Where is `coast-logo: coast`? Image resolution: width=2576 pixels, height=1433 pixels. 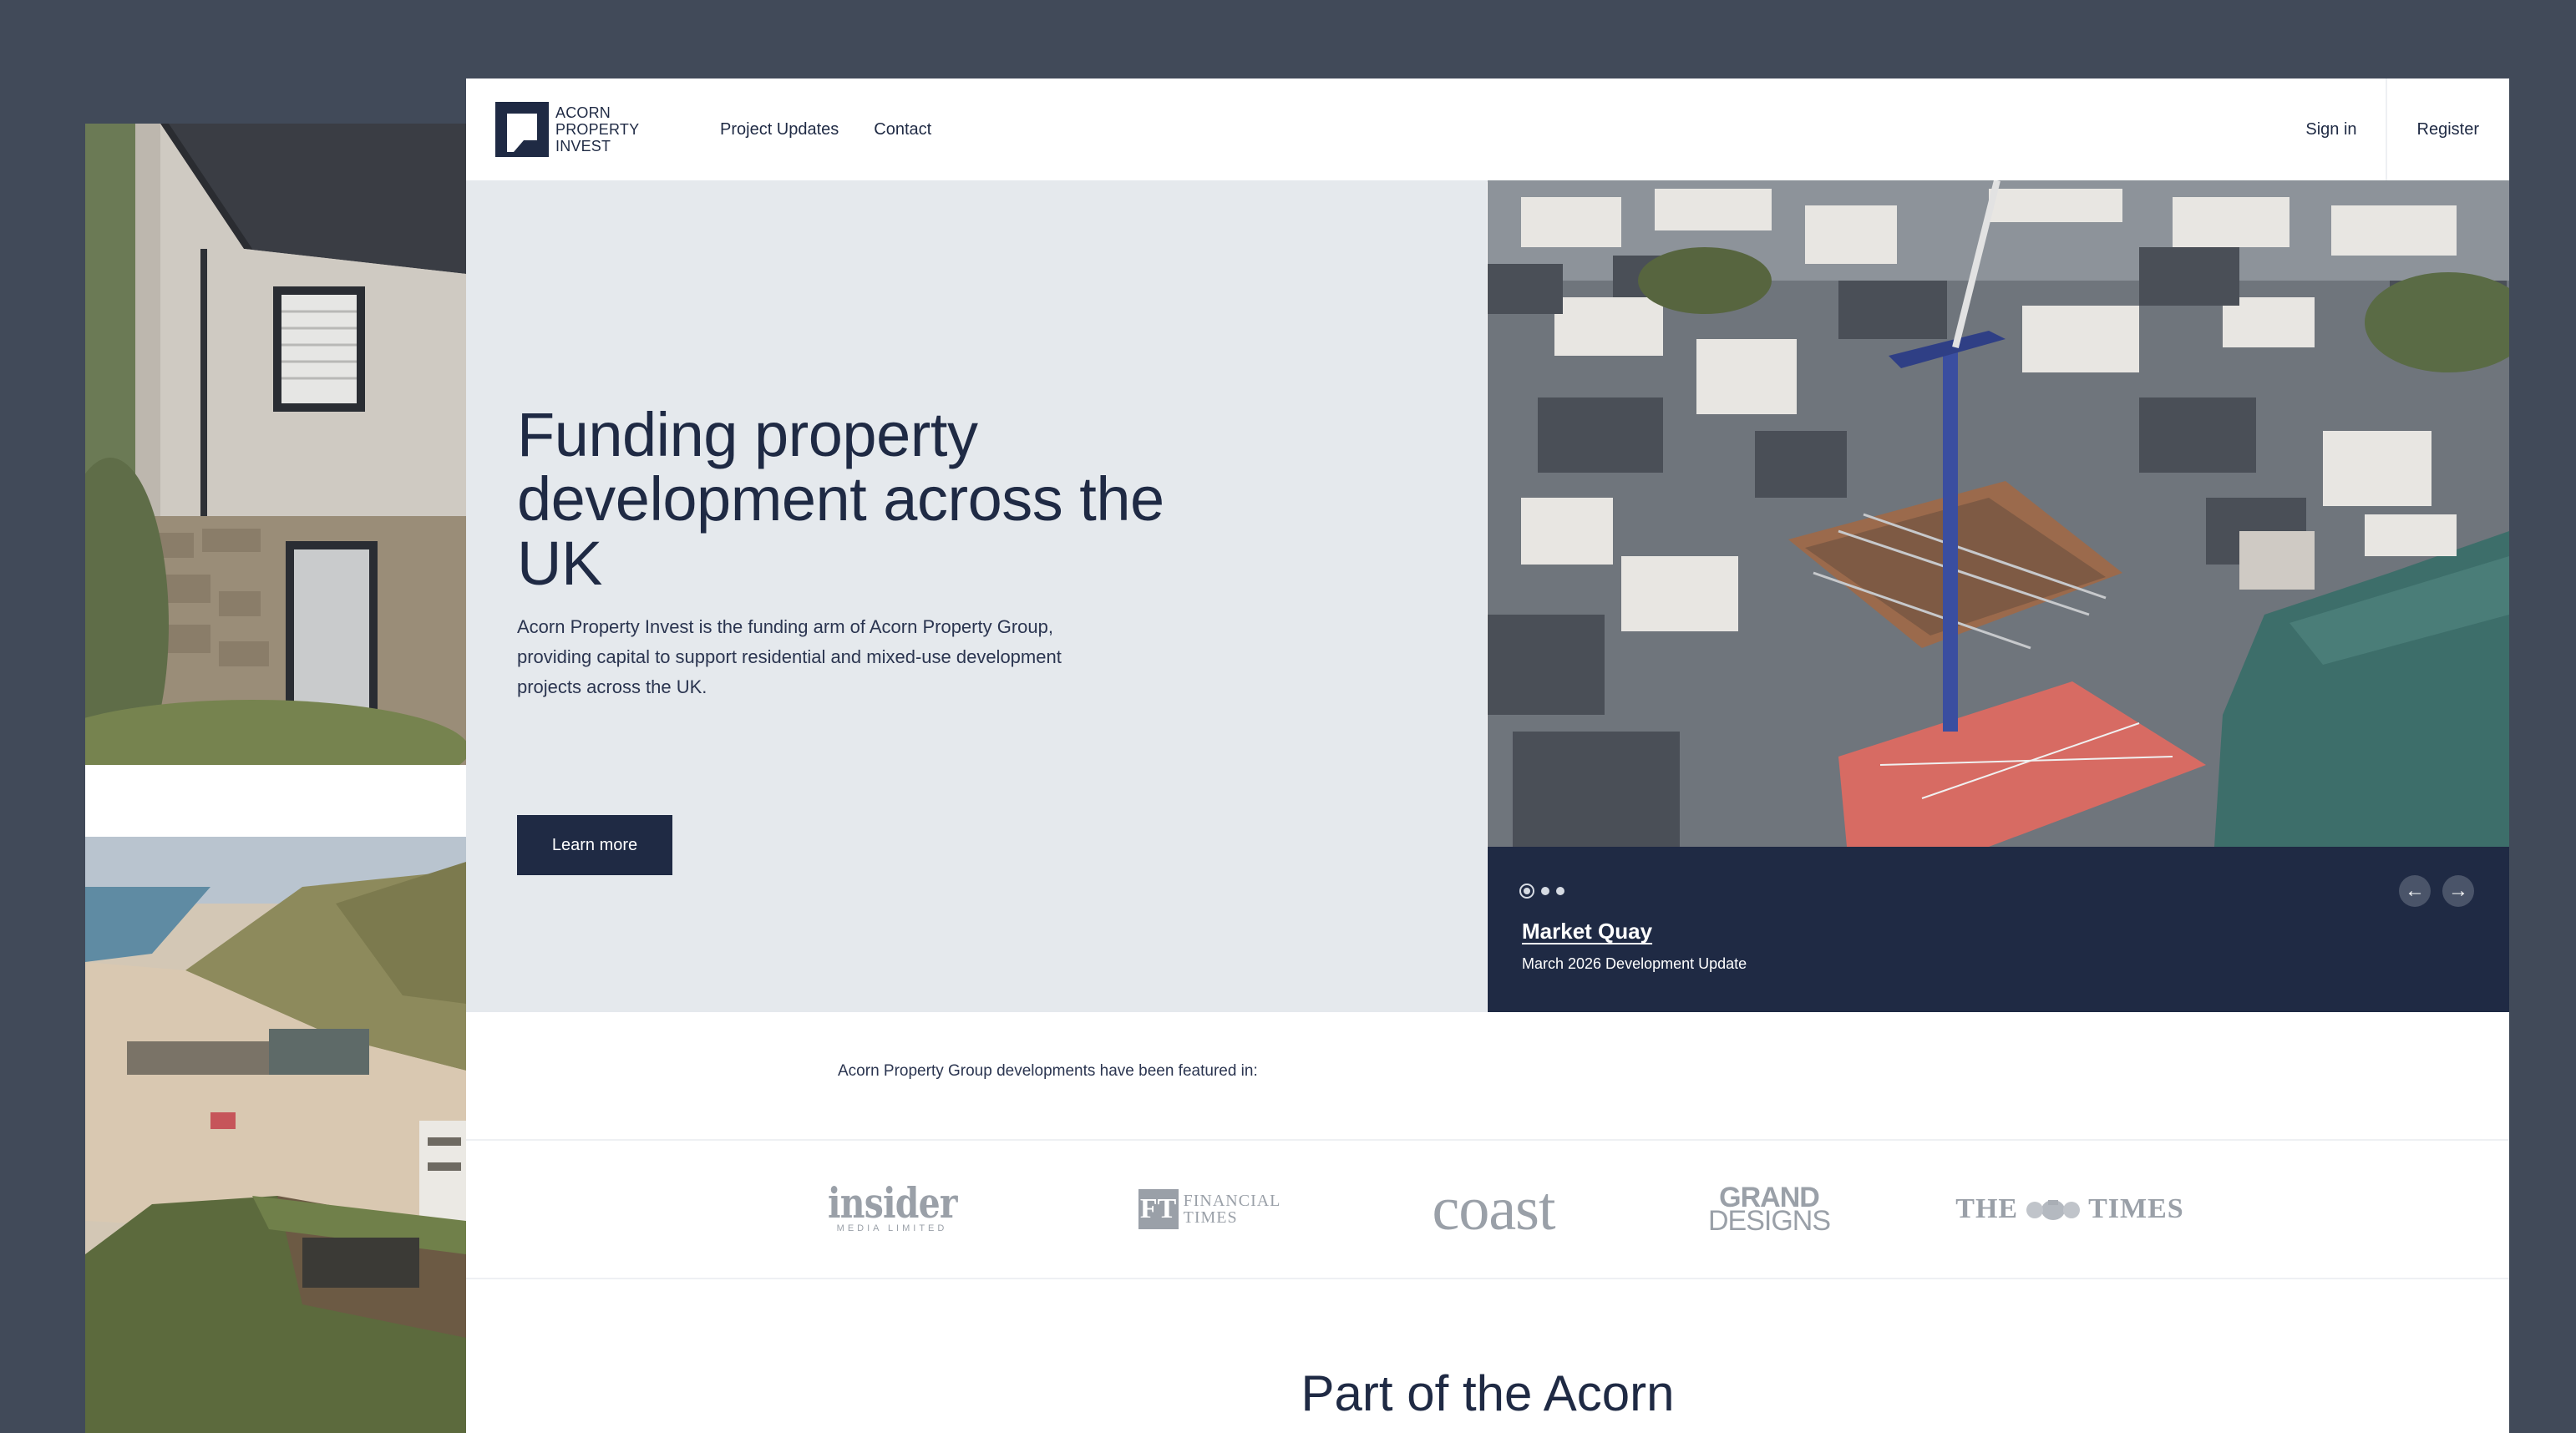 coast-logo: coast is located at coordinates (1493, 1208).